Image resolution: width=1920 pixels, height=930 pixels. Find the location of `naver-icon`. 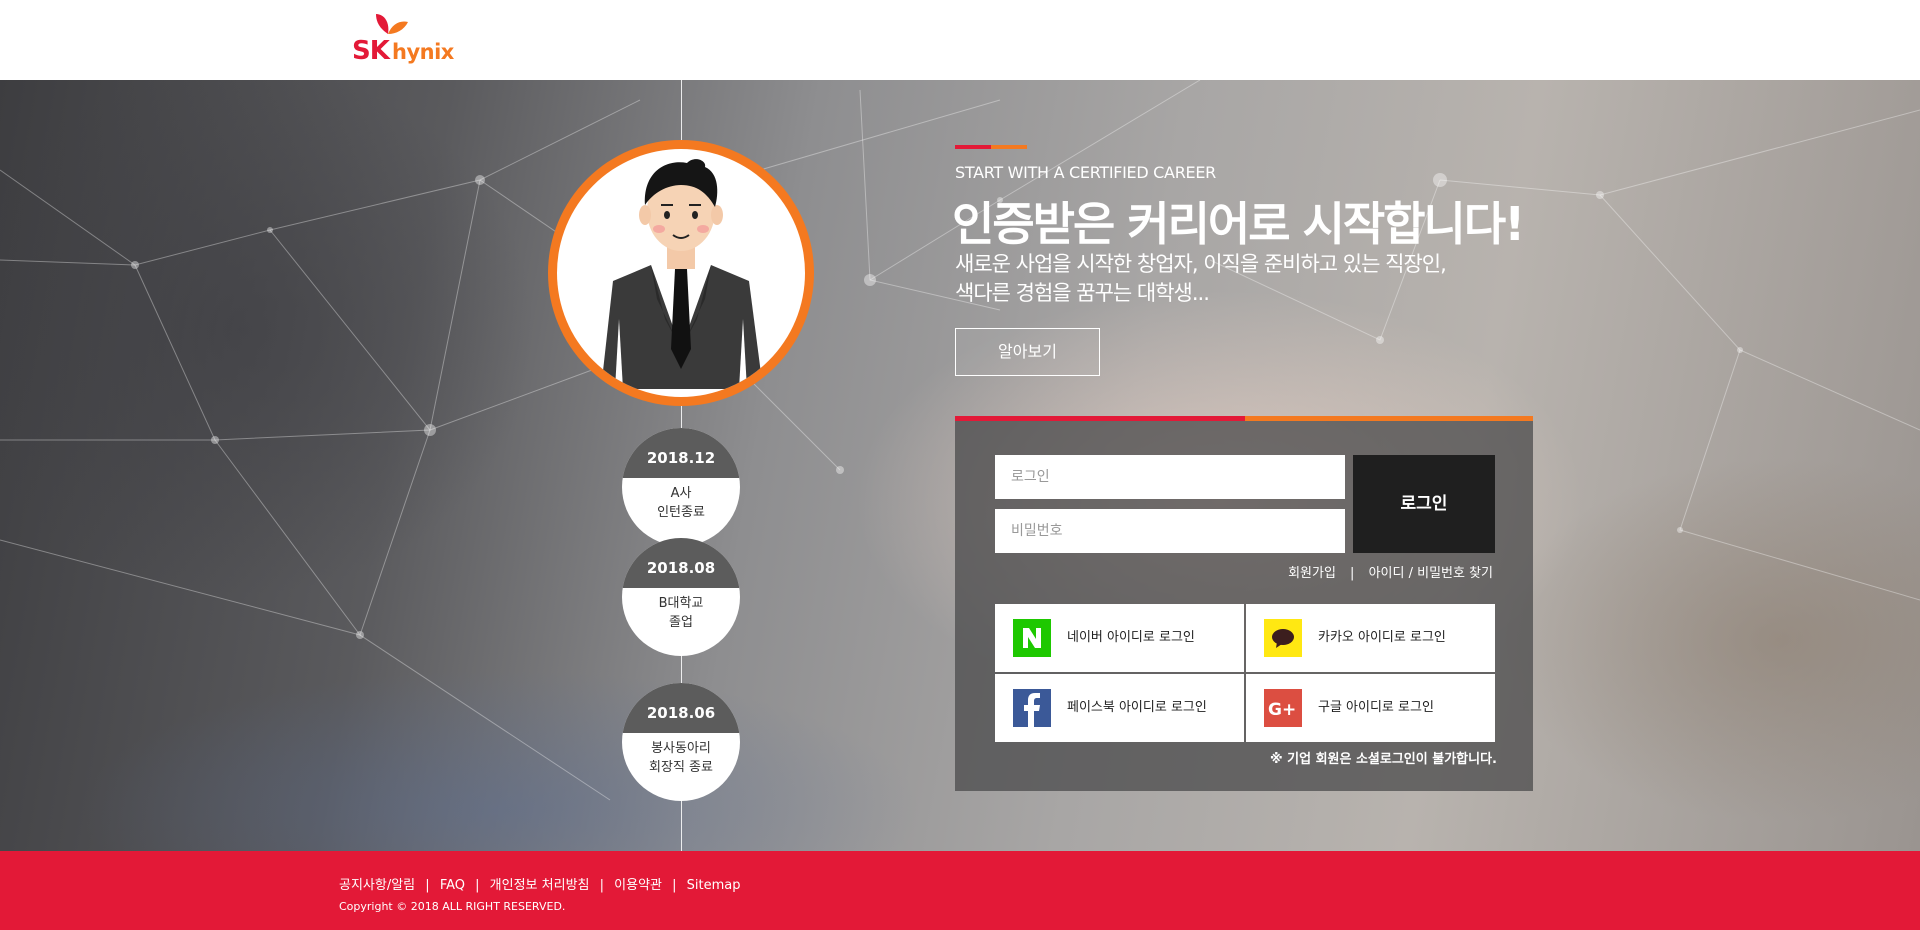

naver-icon is located at coordinates (1032, 638).